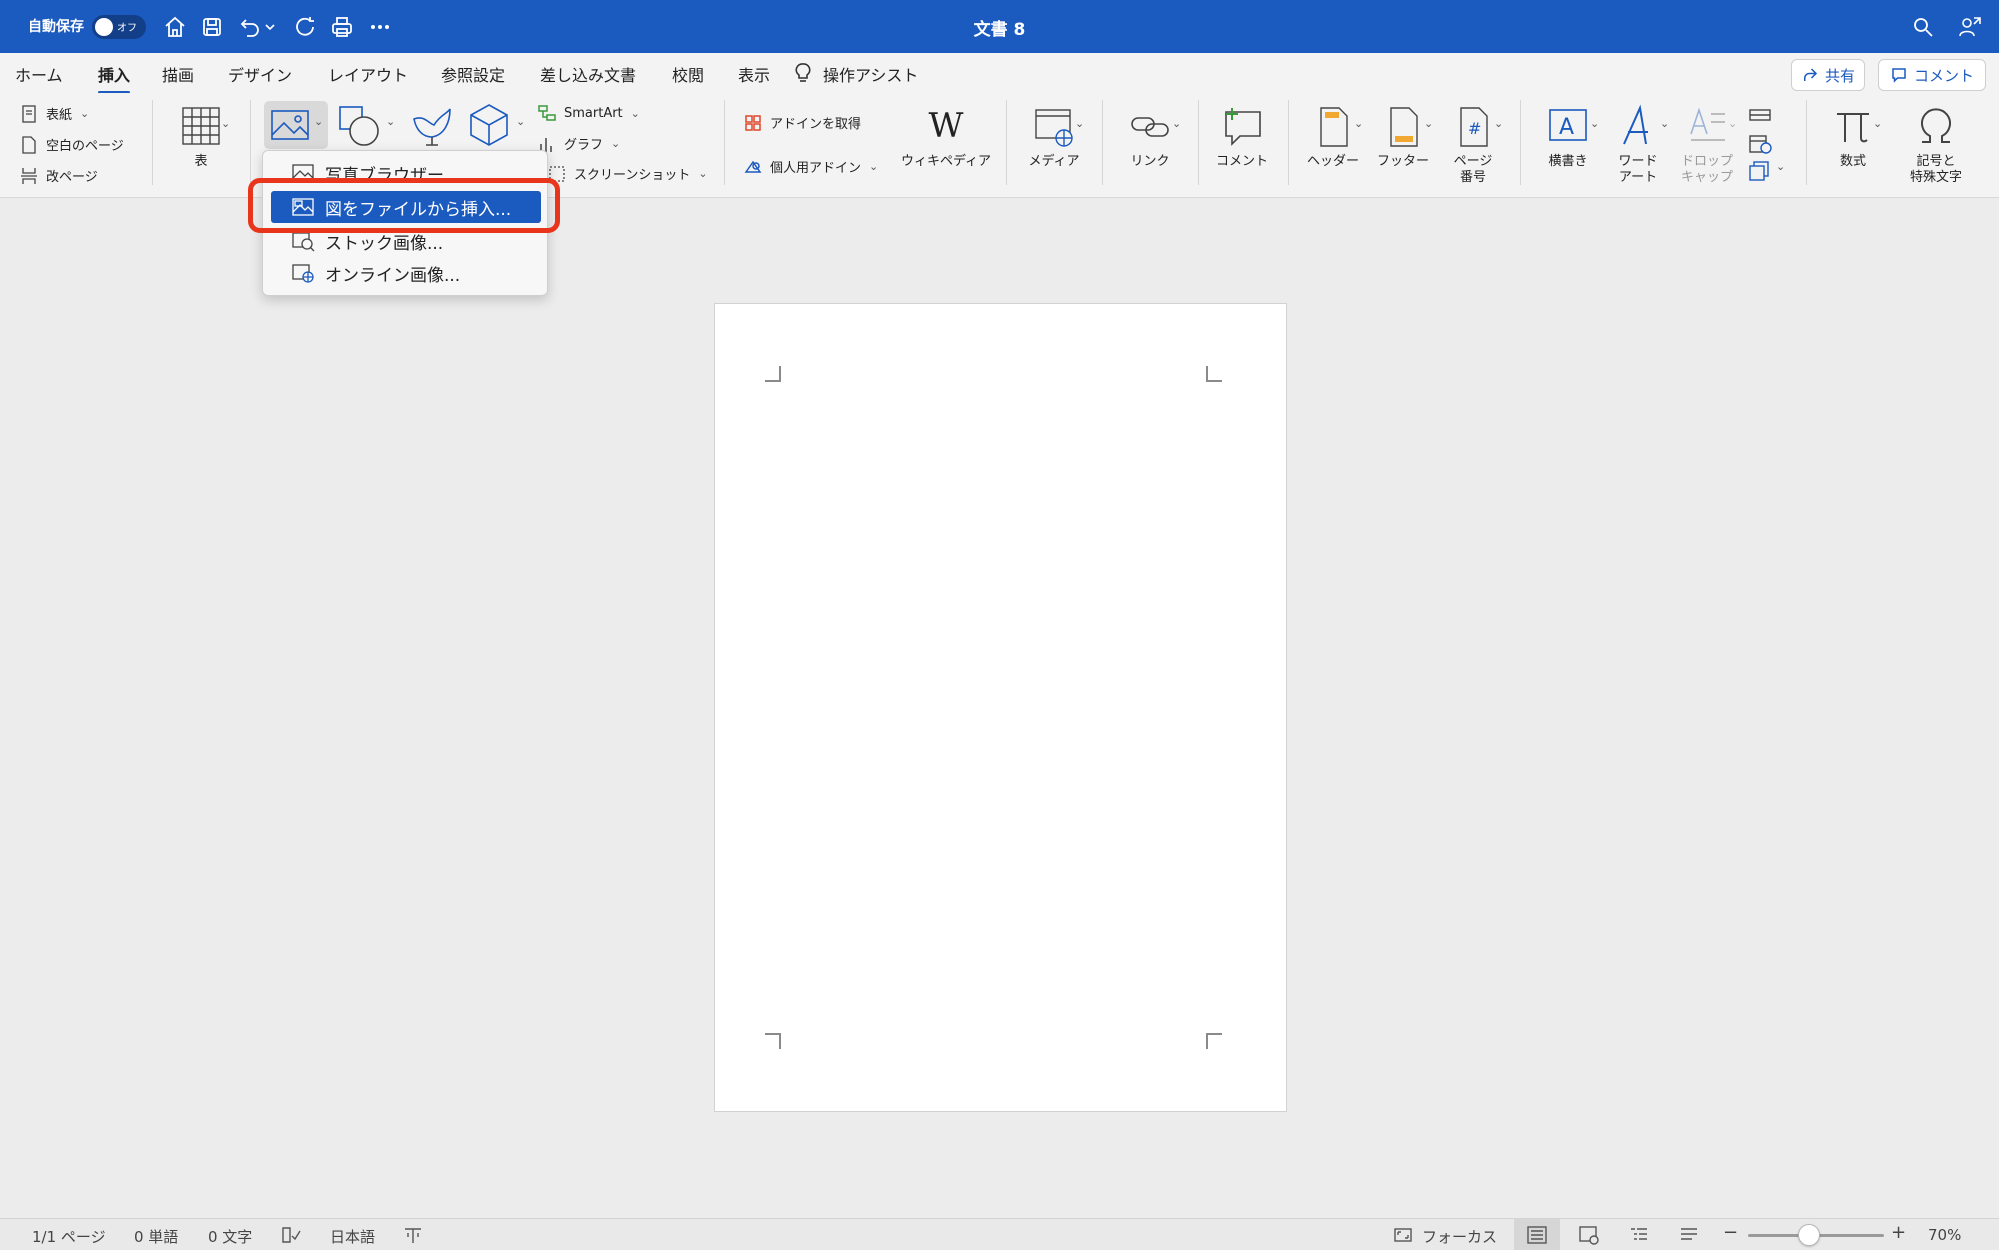  I want to click on print-layout-view-button, so click(1537, 1234).